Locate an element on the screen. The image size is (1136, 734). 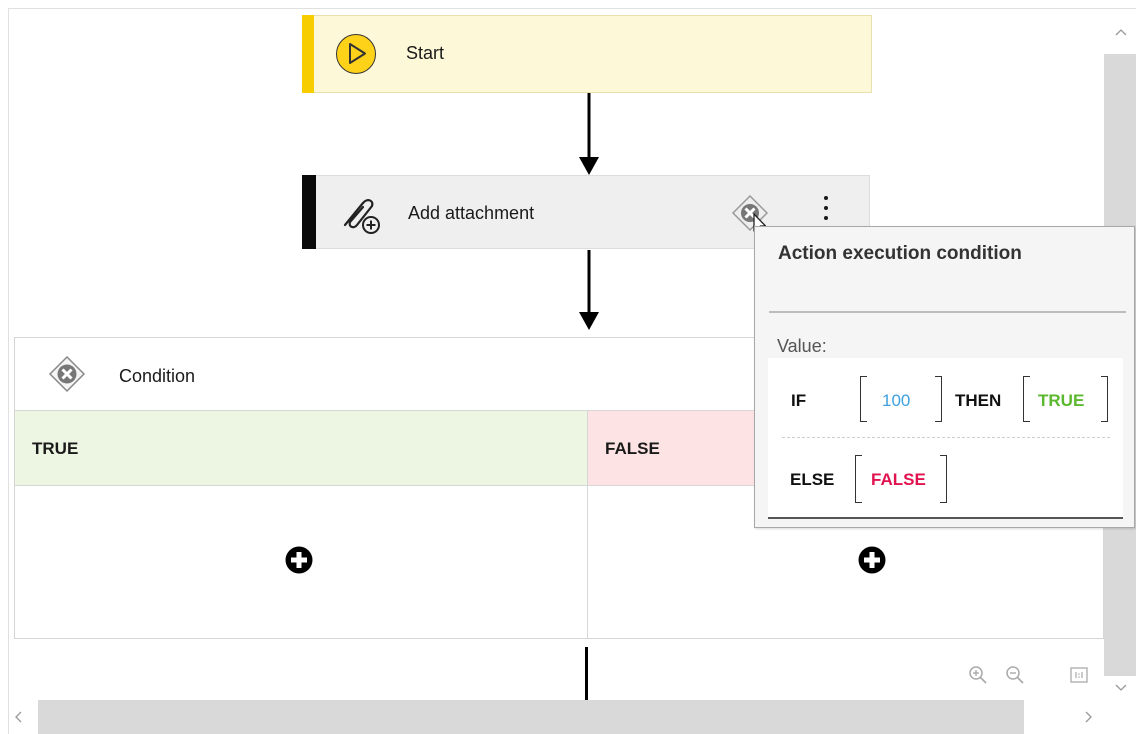
branch-divider is located at coordinates (587, 562).